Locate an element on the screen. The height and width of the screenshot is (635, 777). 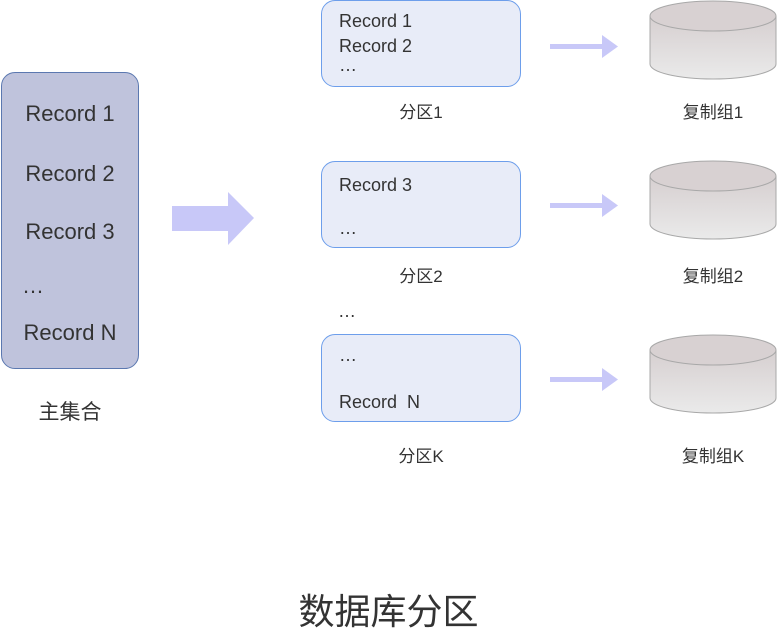
partition-record: Record 3 is located at coordinates (376, 185).